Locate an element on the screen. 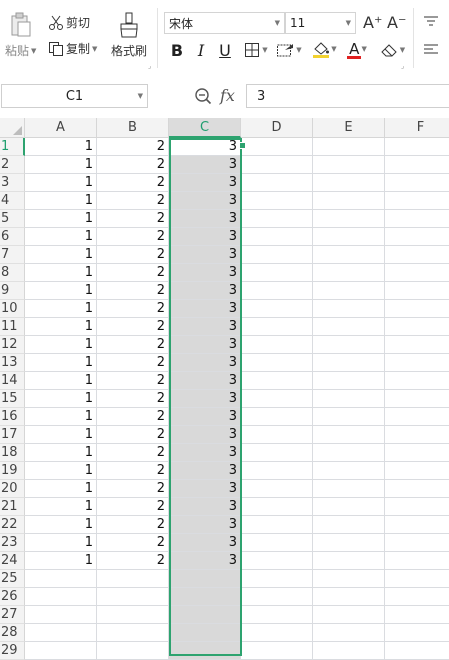 This screenshot has width=449, height=660. column-header-d: D is located at coordinates (277, 128).